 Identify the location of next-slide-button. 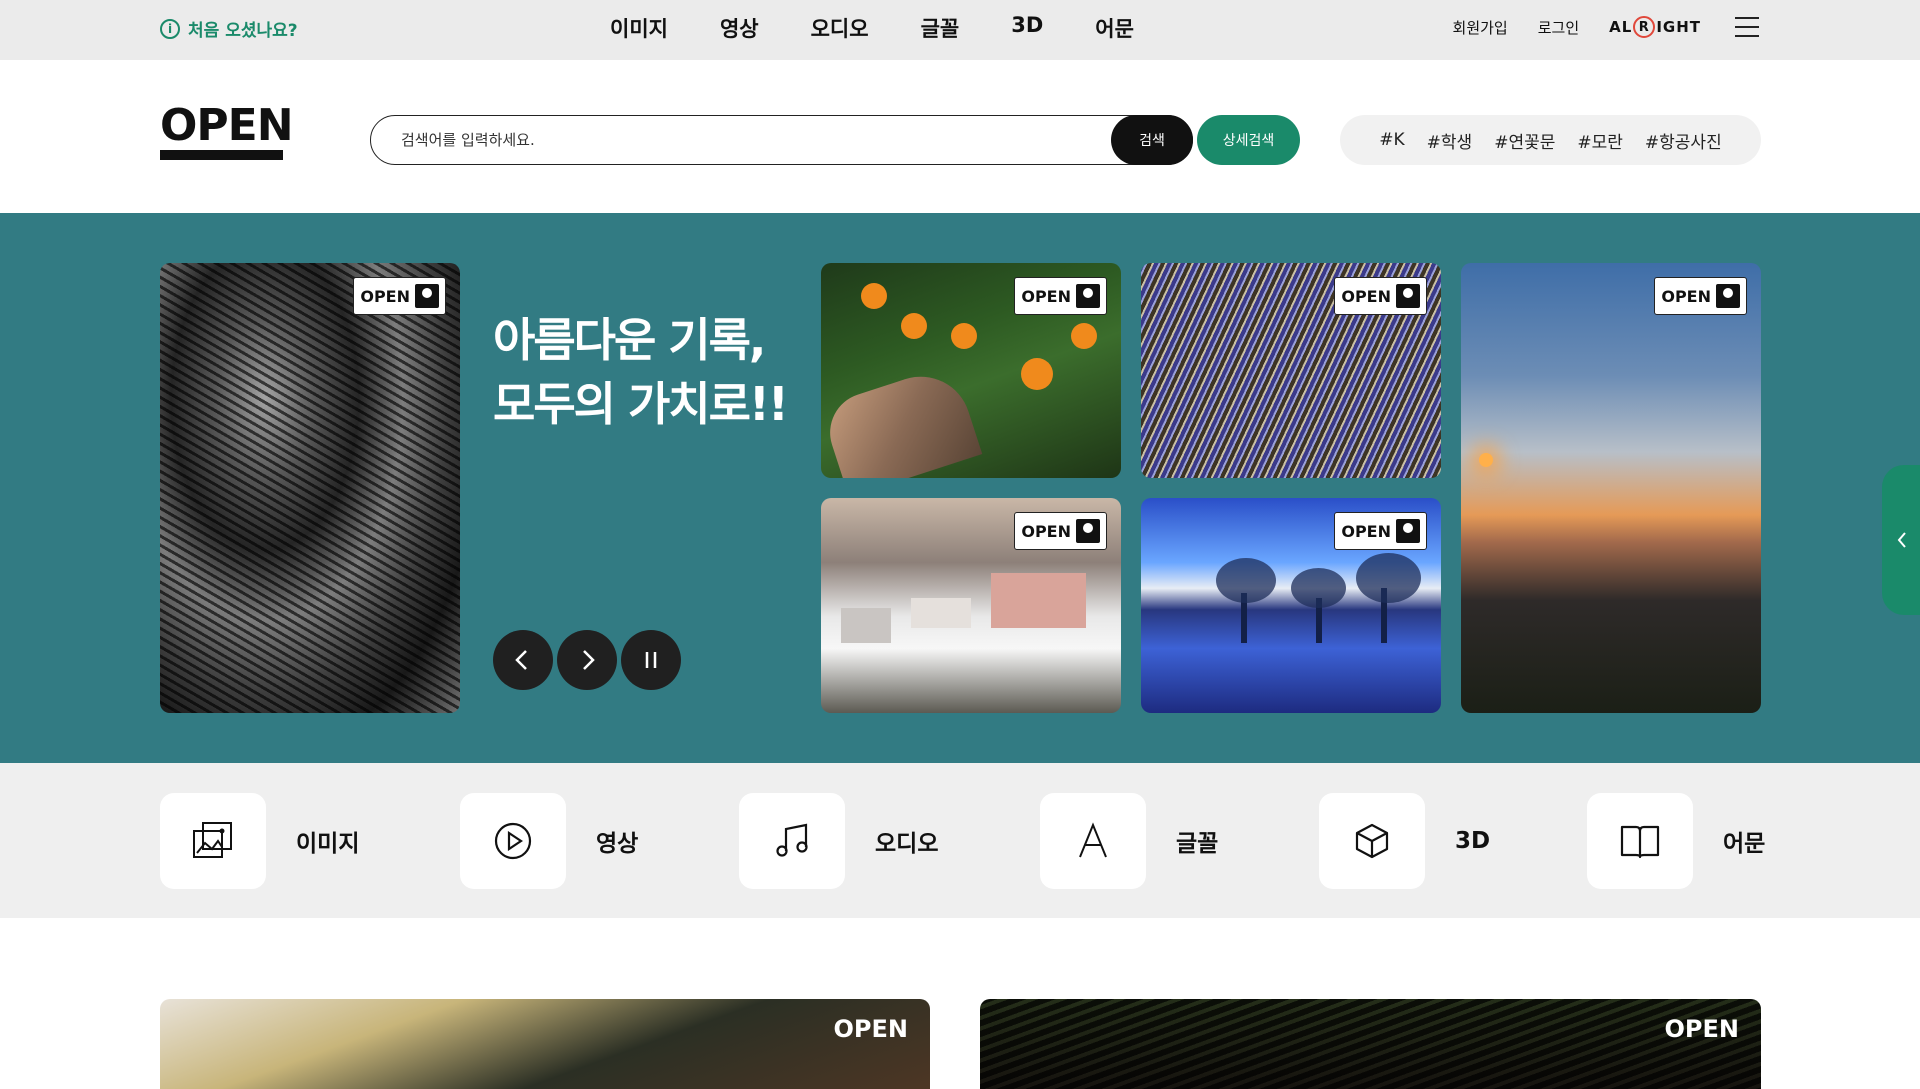
(587, 660).